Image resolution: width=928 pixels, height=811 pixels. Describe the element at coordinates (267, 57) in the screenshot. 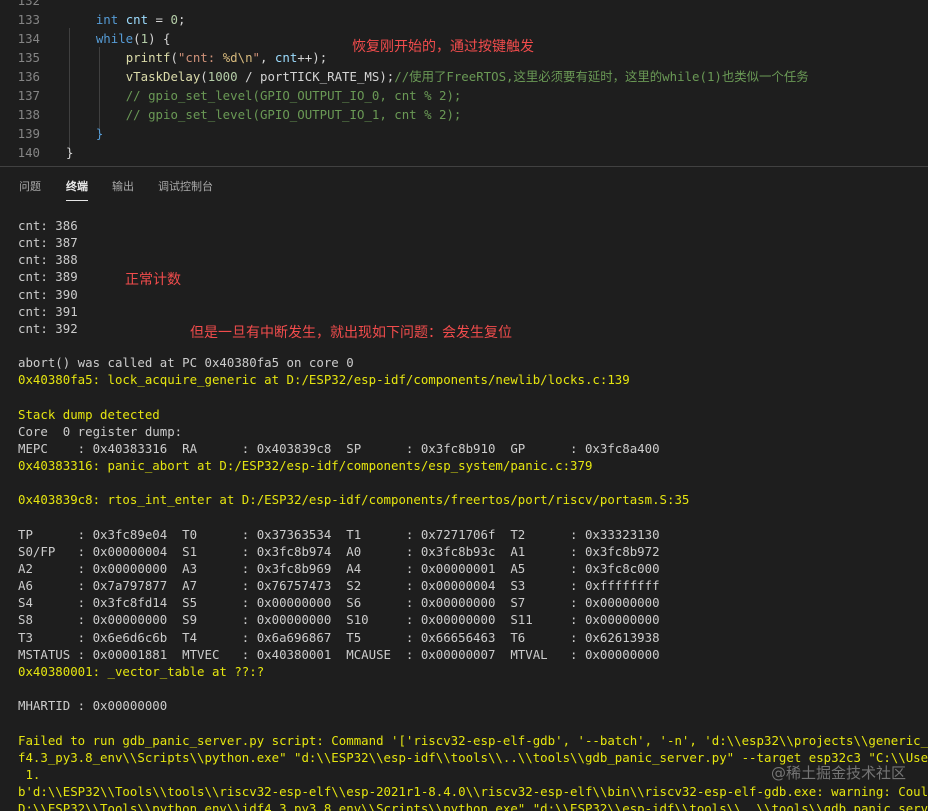

I see `code-token: ,` at that location.